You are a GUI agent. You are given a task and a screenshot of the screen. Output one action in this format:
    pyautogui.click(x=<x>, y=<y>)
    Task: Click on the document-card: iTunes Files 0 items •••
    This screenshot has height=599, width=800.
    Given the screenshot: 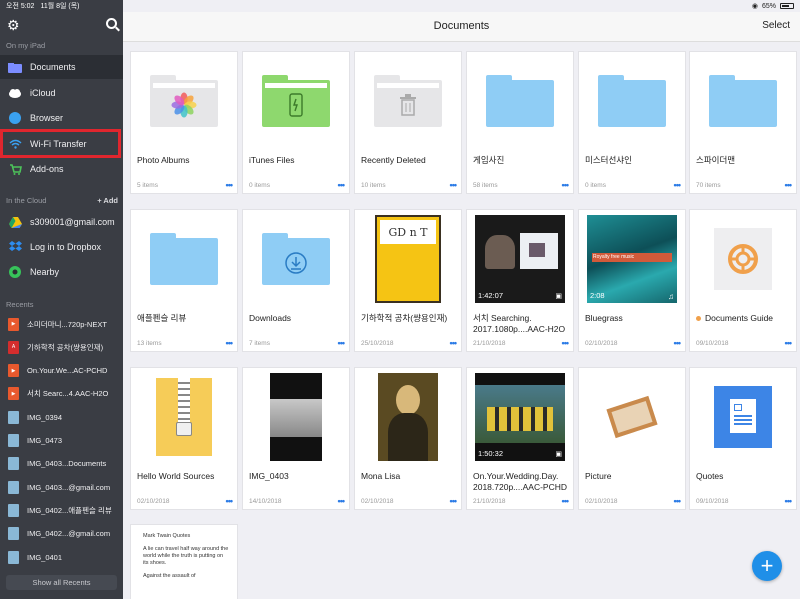 What is the action you would take?
    pyautogui.click(x=296, y=122)
    